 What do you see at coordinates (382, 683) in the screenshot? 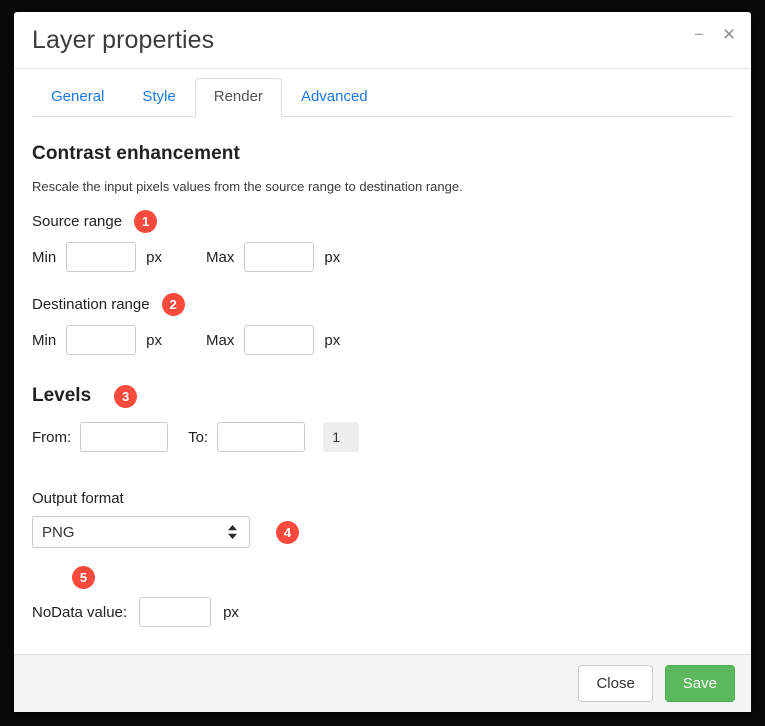
I see `dialog-footer: Close Save` at bounding box center [382, 683].